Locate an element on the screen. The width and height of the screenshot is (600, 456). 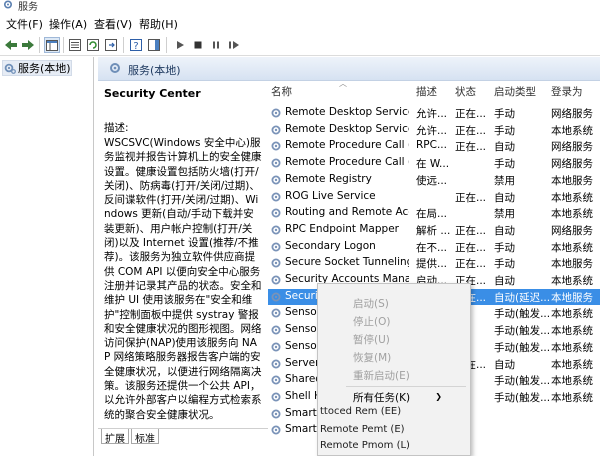
refresh-icon is located at coordinates (93, 45).